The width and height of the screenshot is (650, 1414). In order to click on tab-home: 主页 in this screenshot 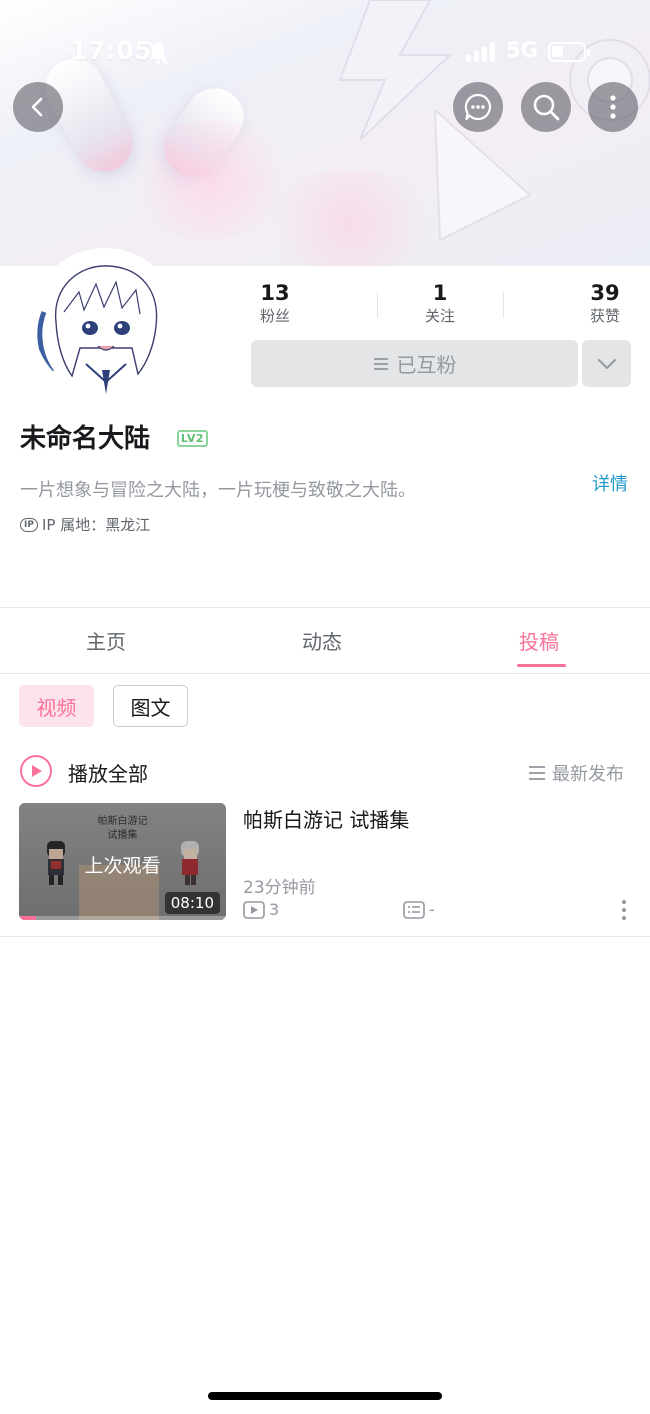, I will do `click(106, 640)`.